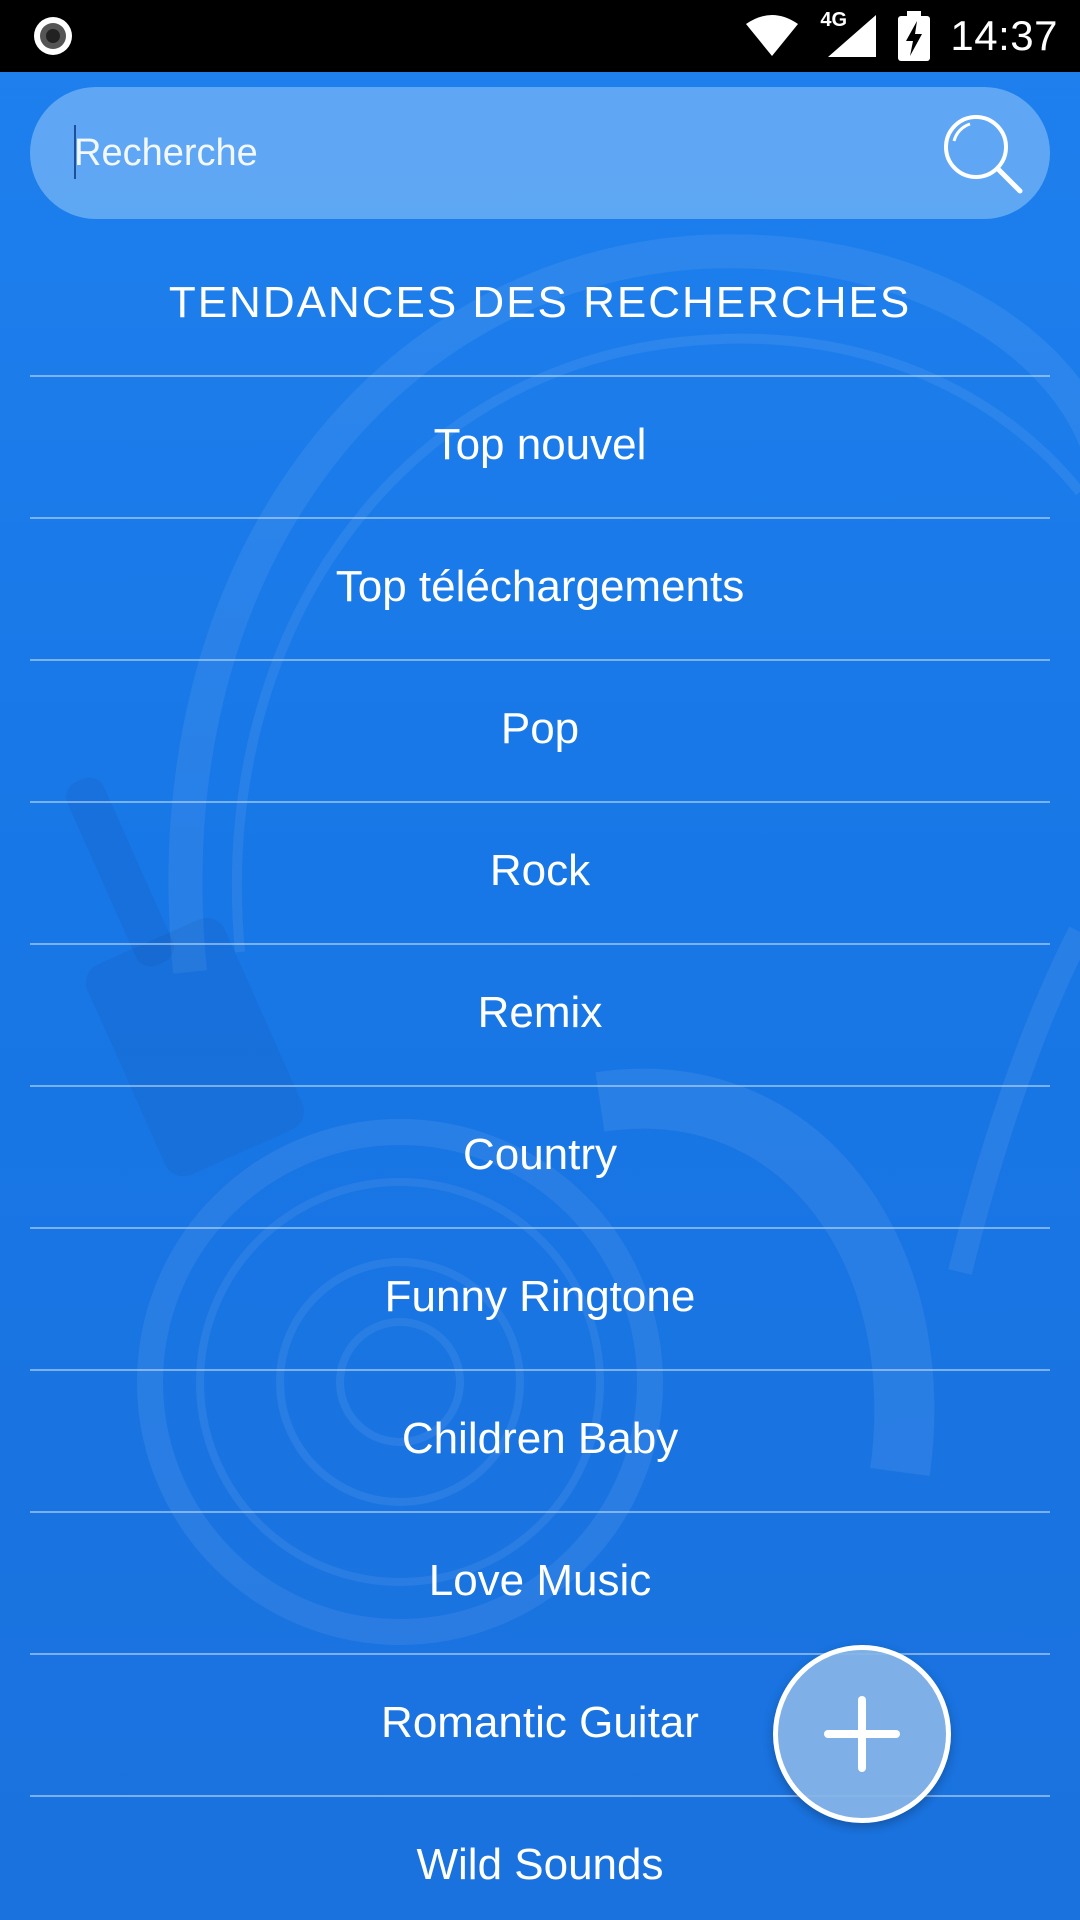 The image size is (1080, 1920). Describe the element at coordinates (540, 1296) in the screenshot. I see `list-item-label: Funny Ringtone` at that location.